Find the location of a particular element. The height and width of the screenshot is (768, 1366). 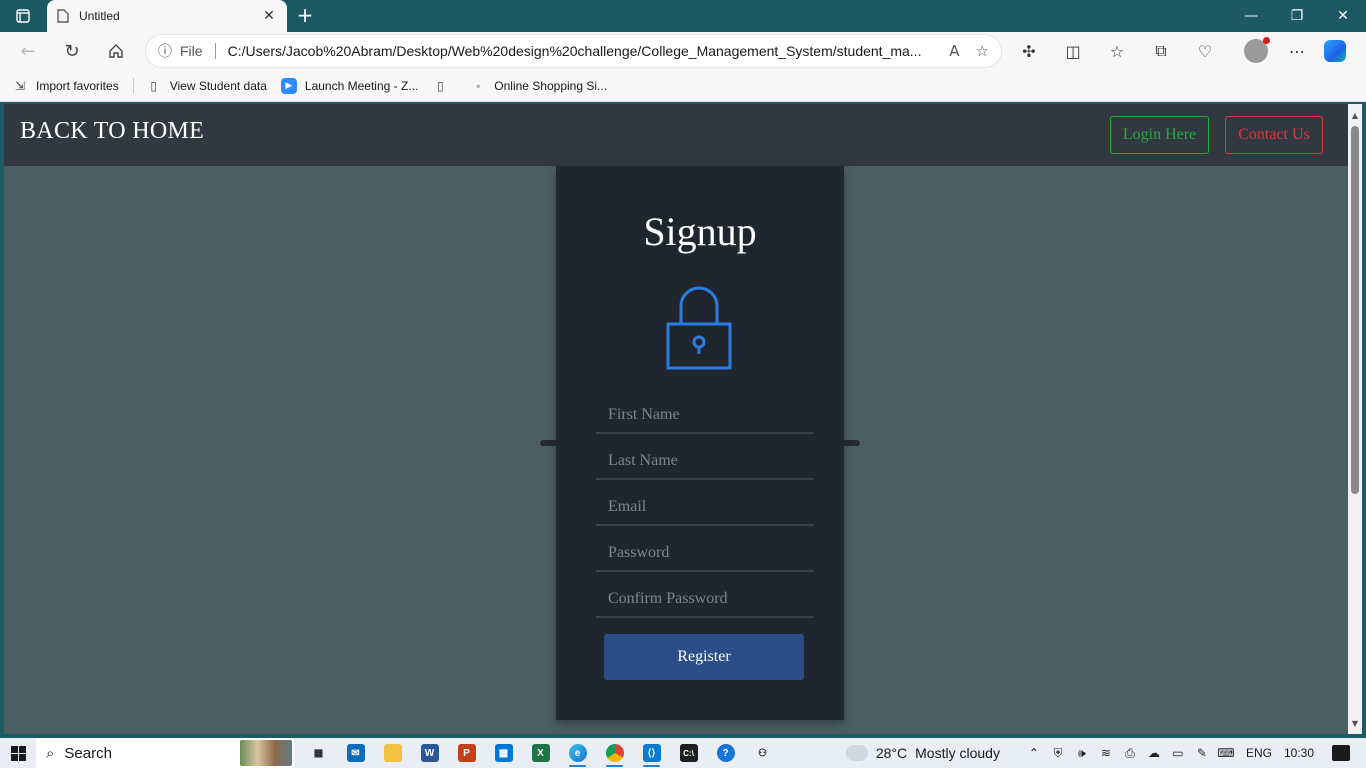

language-indicator: ENG is located at coordinates (1259, 753).